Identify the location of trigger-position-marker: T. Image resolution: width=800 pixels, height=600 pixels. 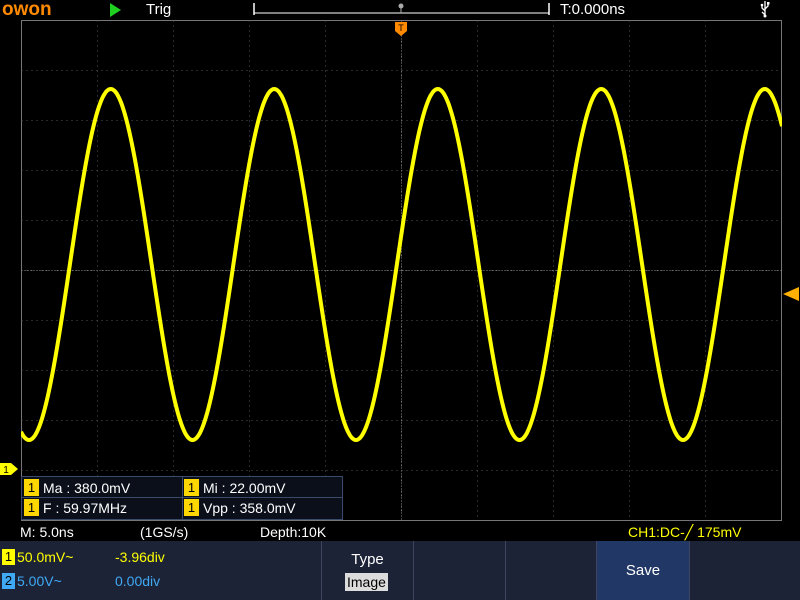
(401, 29).